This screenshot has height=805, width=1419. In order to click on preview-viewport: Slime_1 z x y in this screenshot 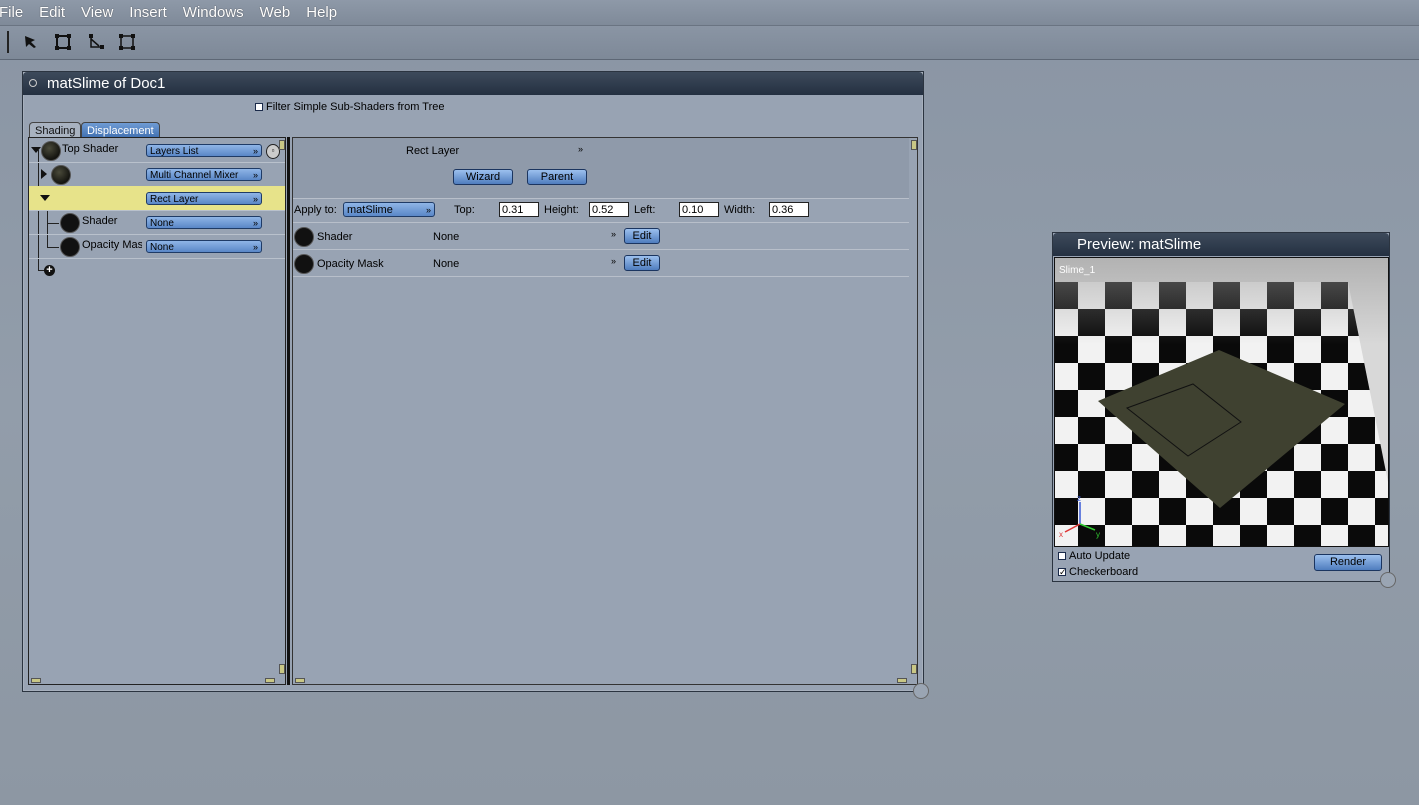, I will do `click(1221, 402)`.